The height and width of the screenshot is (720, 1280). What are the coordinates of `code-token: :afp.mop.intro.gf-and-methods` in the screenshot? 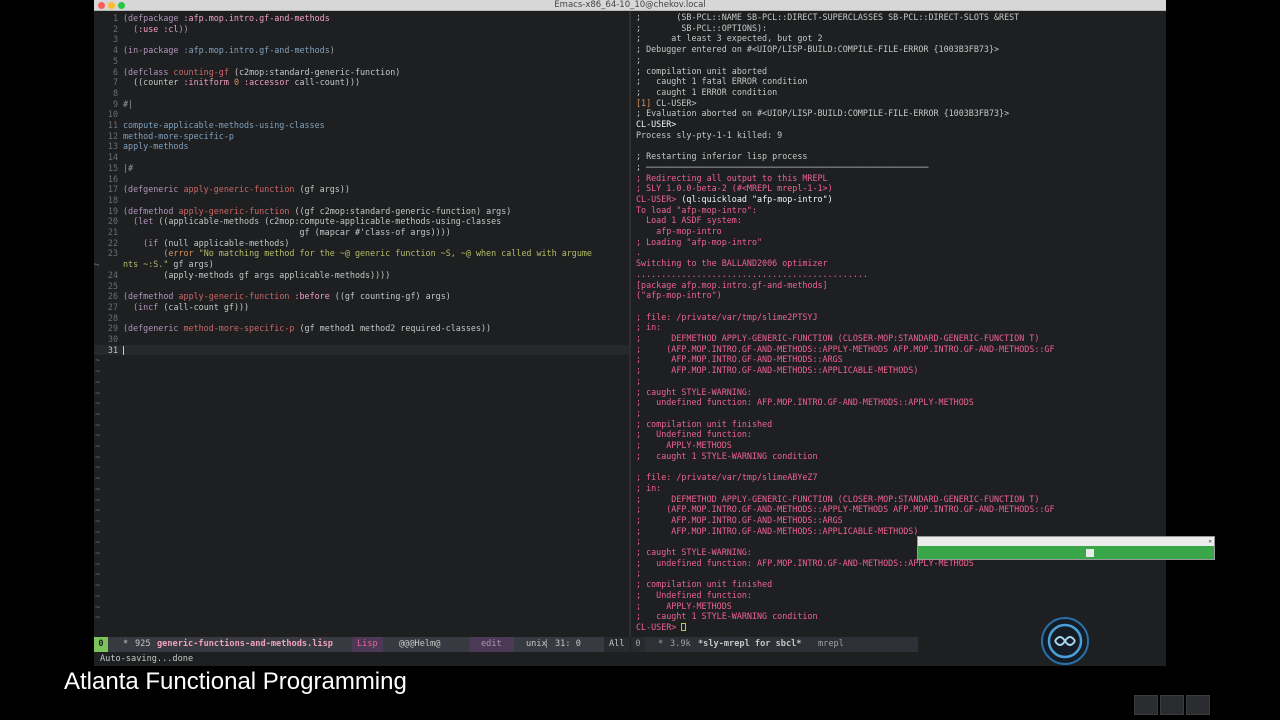 It's located at (254, 18).